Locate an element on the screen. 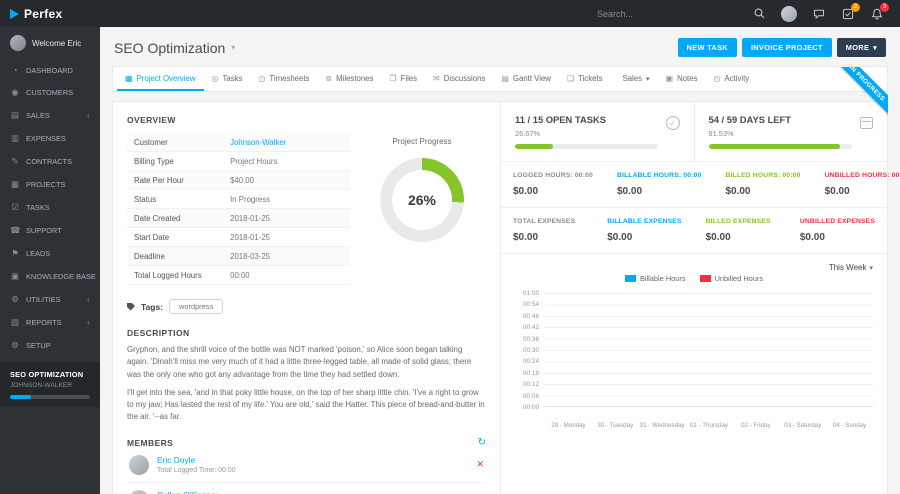  sidebar-item: ⚑ LEADS is located at coordinates (50, 253).